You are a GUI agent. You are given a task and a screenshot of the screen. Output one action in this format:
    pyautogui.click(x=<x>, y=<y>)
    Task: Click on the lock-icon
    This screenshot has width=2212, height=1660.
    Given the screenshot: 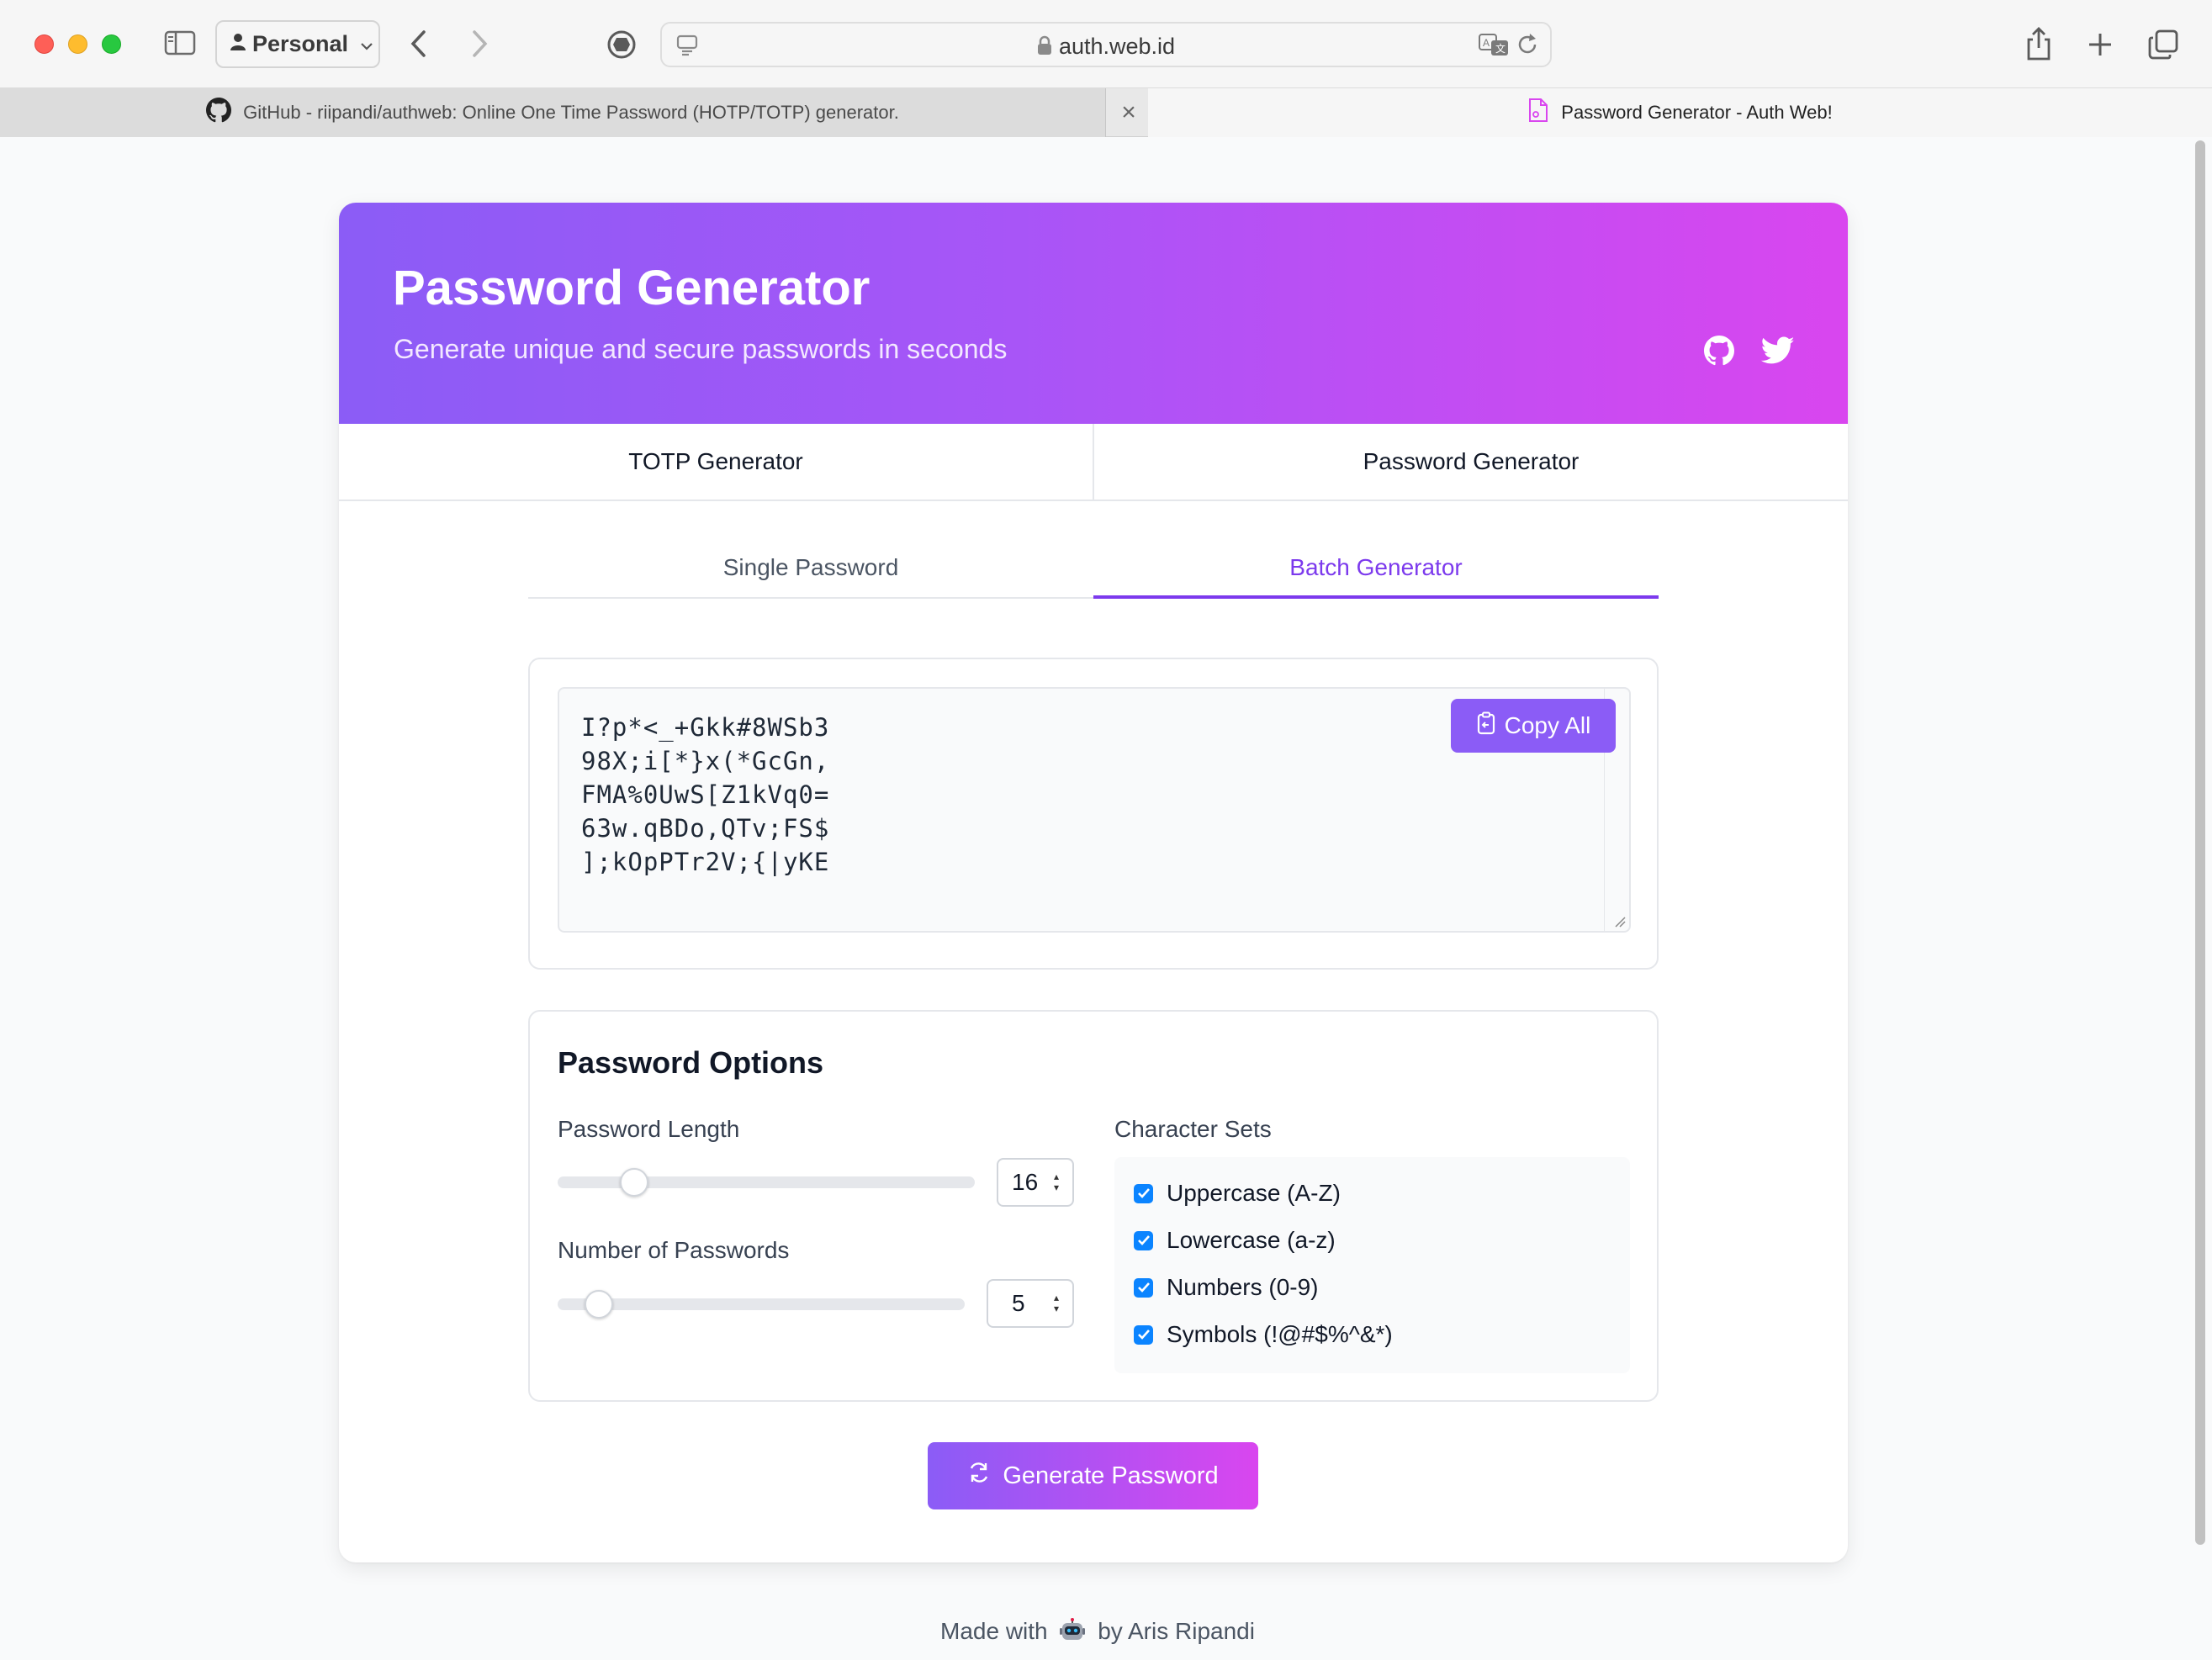 What is the action you would take?
    pyautogui.click(x=1044, y=48)
    